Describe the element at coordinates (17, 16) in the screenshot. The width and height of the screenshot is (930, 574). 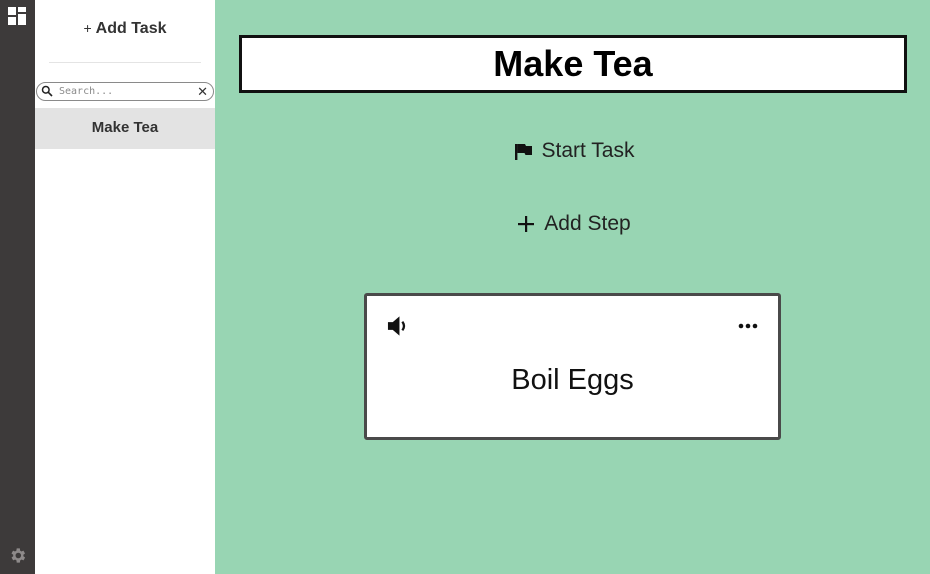
I see `dashboard-icon` at that location.